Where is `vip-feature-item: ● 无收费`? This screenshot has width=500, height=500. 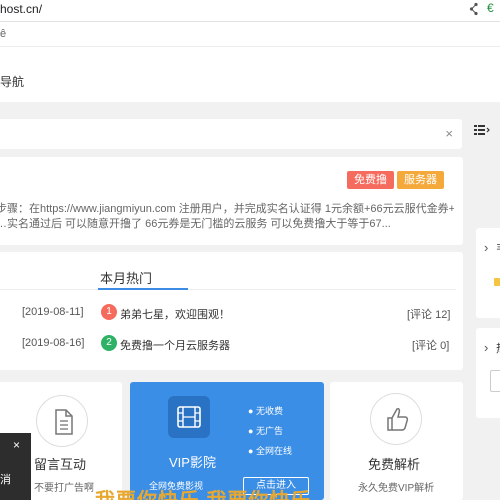
vip-feature-item: ● 无收费 is located at coordinates (265, 411).